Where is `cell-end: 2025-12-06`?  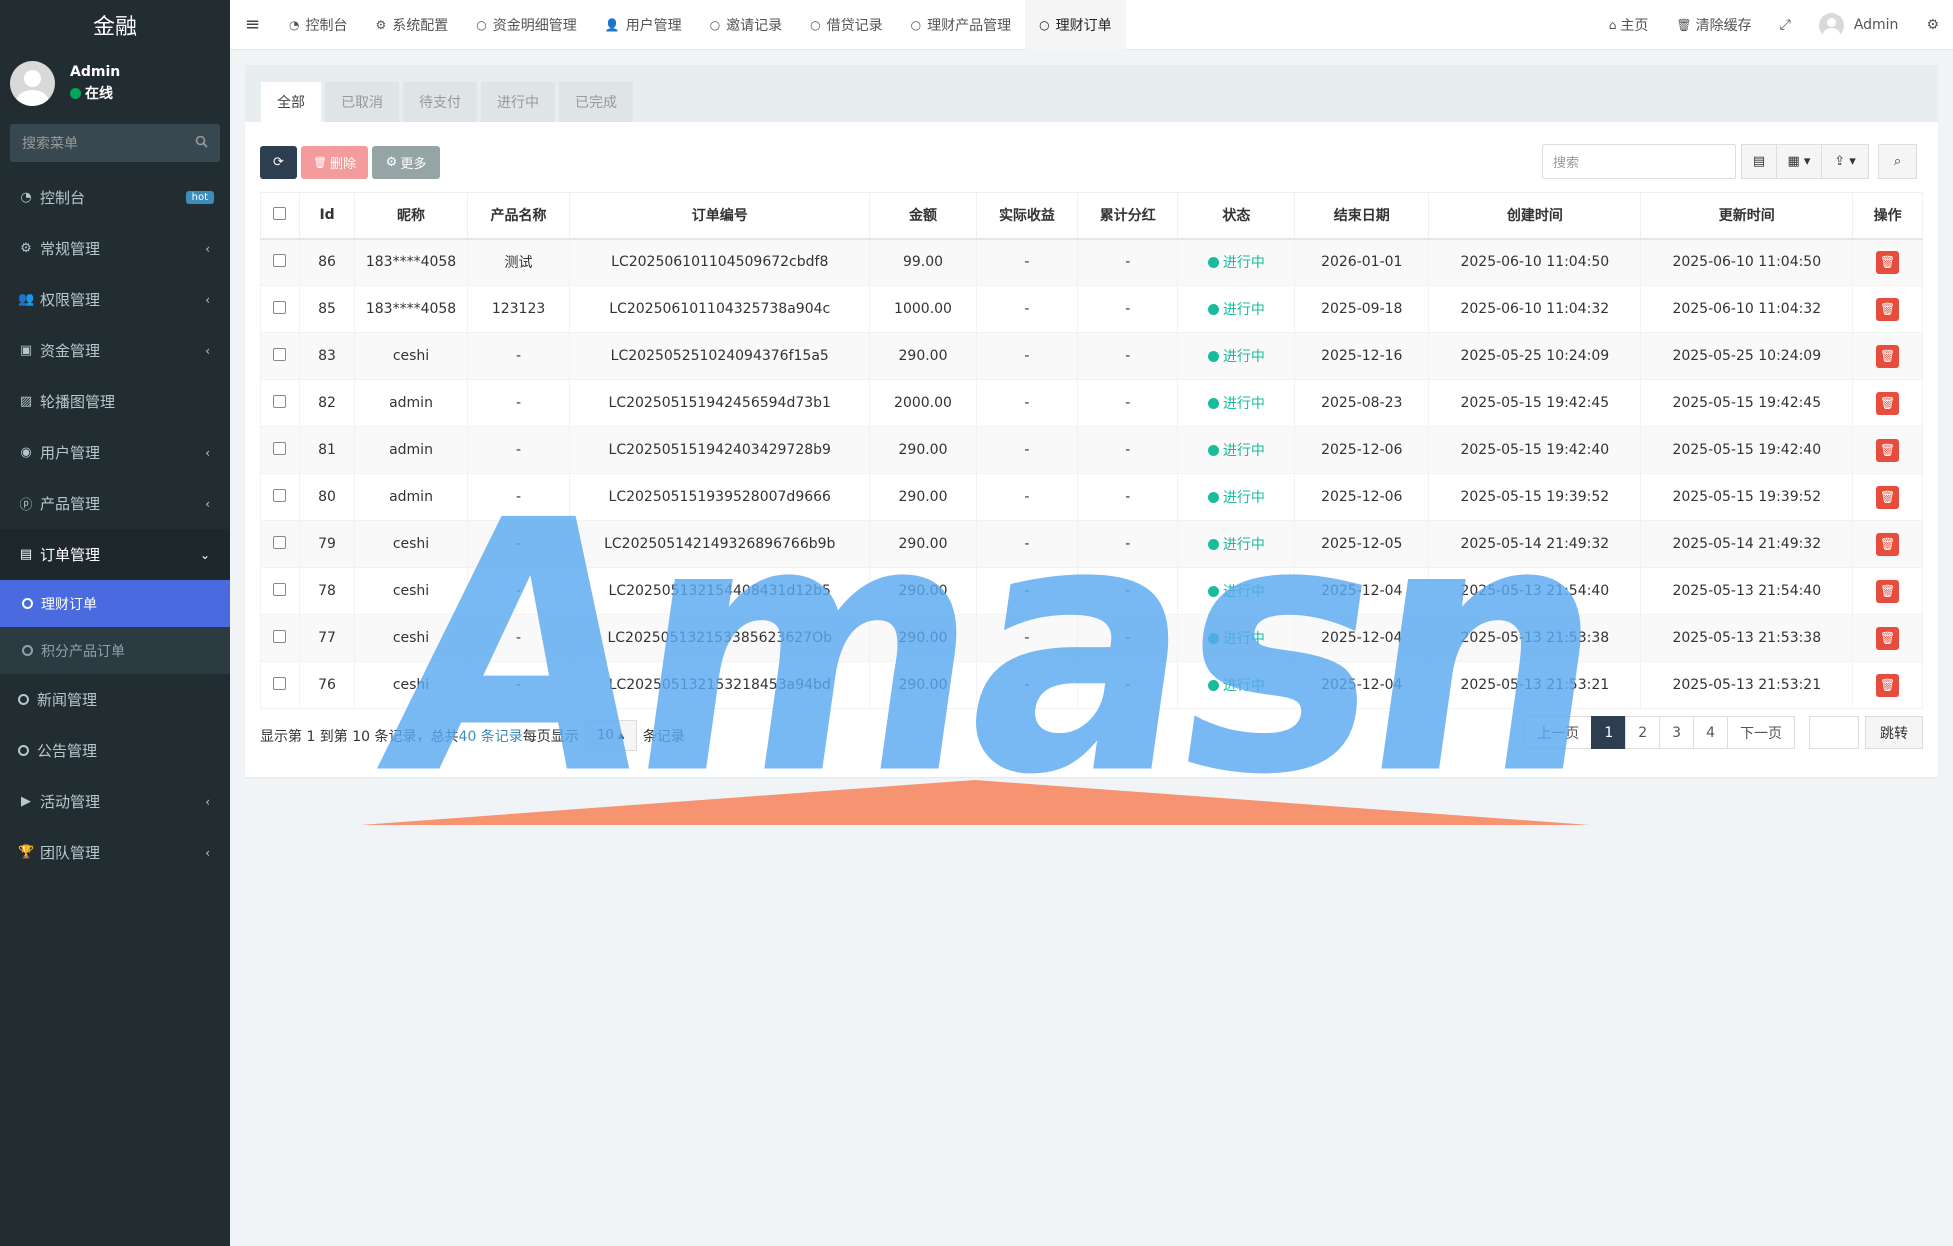
cell-end: 2025-12-06 is located at coordinates (1362, 450).